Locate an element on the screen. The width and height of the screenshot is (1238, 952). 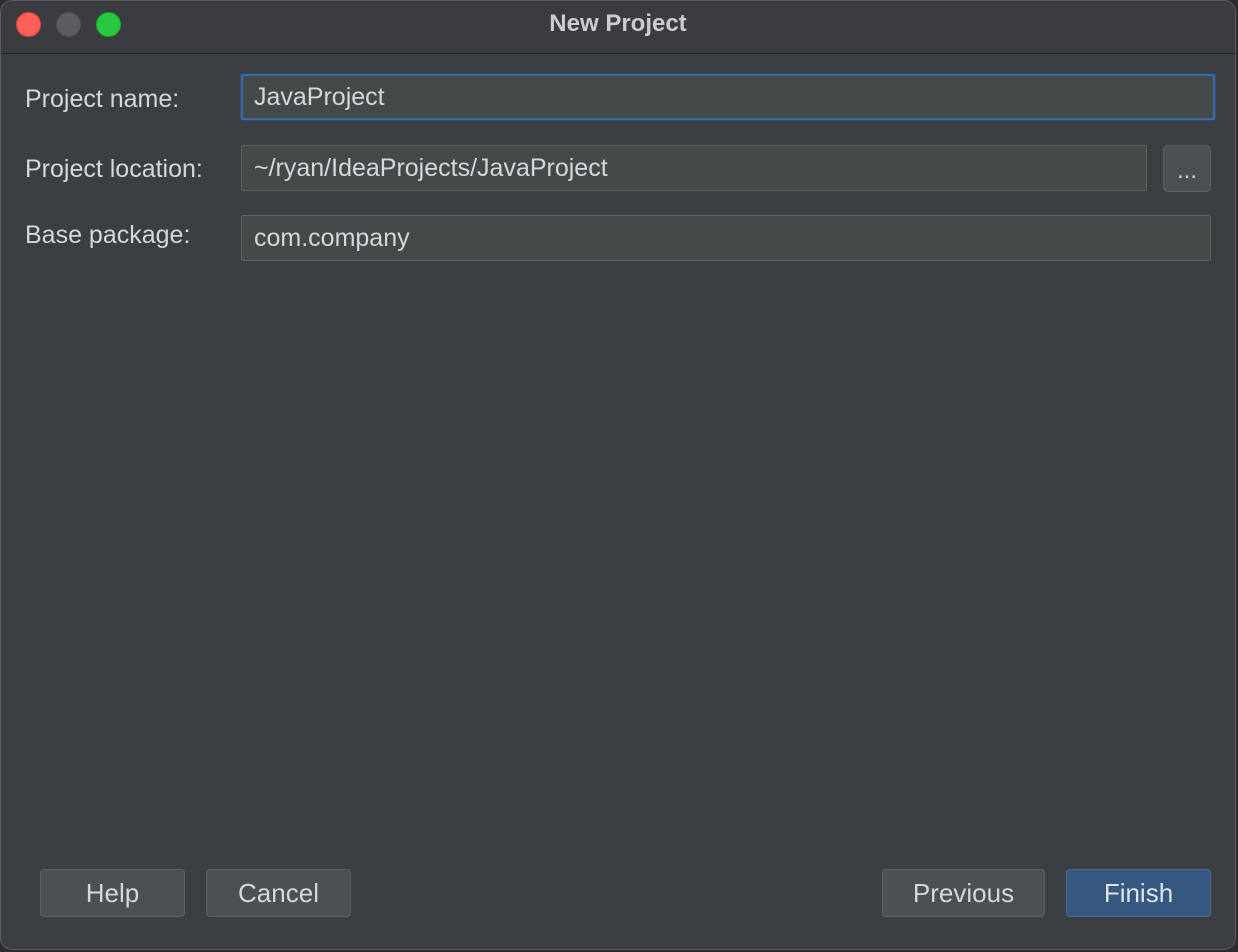
project-name-input is located at coordinates (728, 97).